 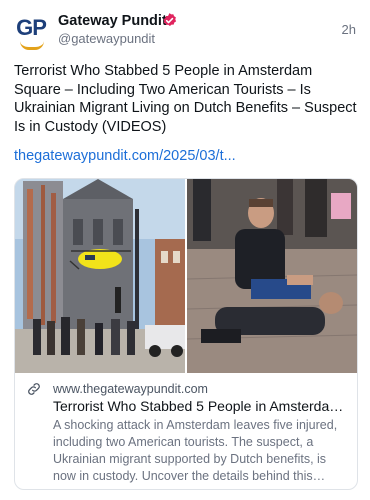 I want to click on verified-badge-icon, so click(x=170, y=20).